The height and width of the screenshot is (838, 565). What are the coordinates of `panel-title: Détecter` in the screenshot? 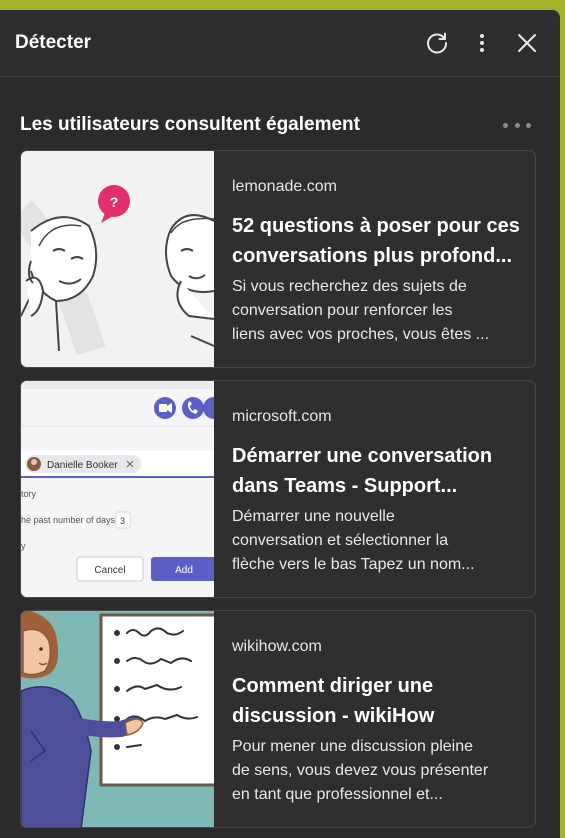 It's located at (53, 42).